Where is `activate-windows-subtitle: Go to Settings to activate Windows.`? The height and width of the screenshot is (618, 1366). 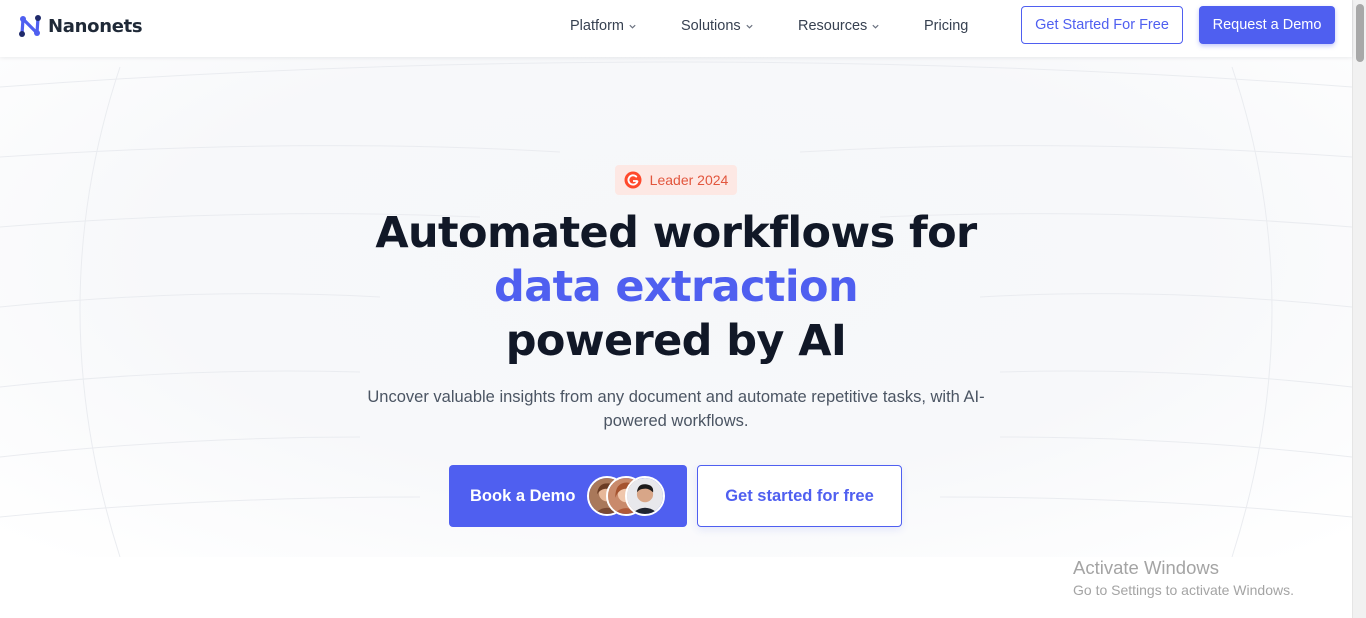 activate-windows-subtitle: Go to Settings to activate Windows. is located at coordinates (1183, 590).